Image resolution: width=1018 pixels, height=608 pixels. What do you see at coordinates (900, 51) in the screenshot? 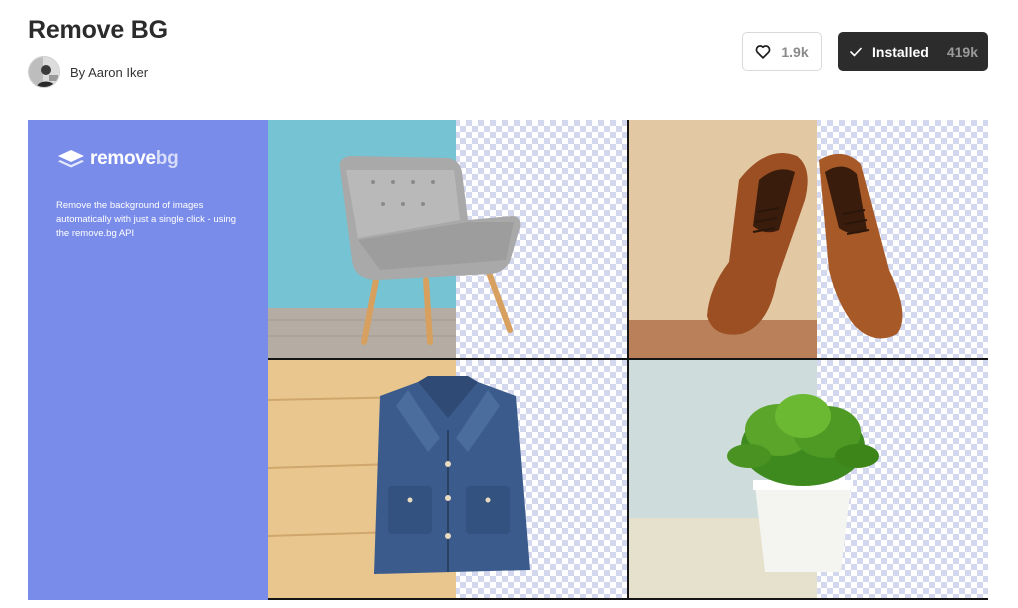
I see `installed-label: Installed` at bounding box center [900, 51].